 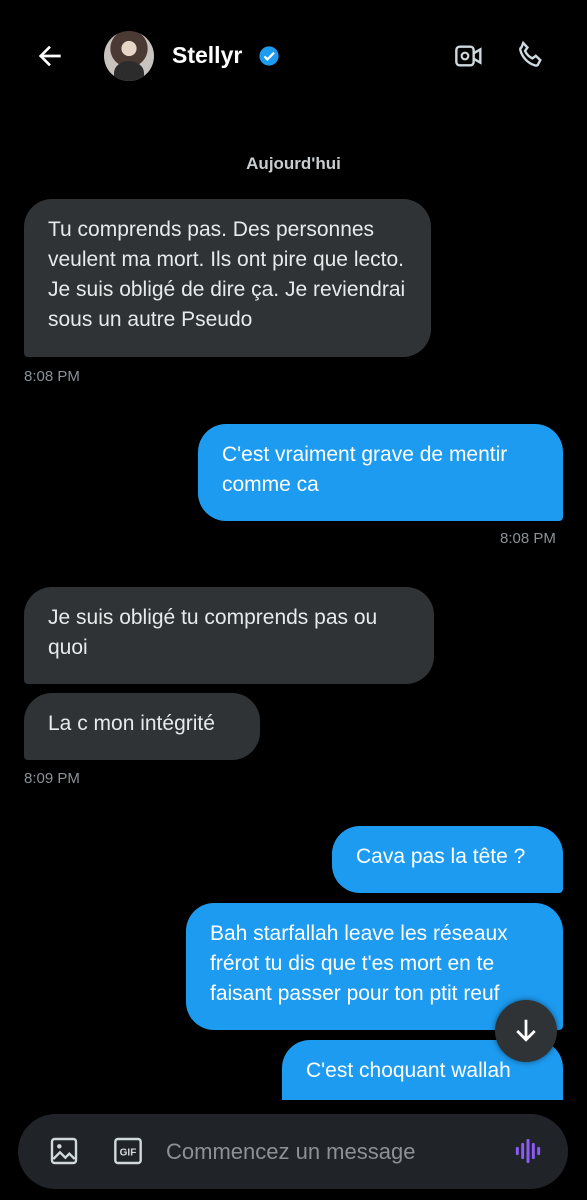 What do you see at coordinates (469, 56) in the screenshot?
I see `video-call-icon` at bounding box center [469, 56].